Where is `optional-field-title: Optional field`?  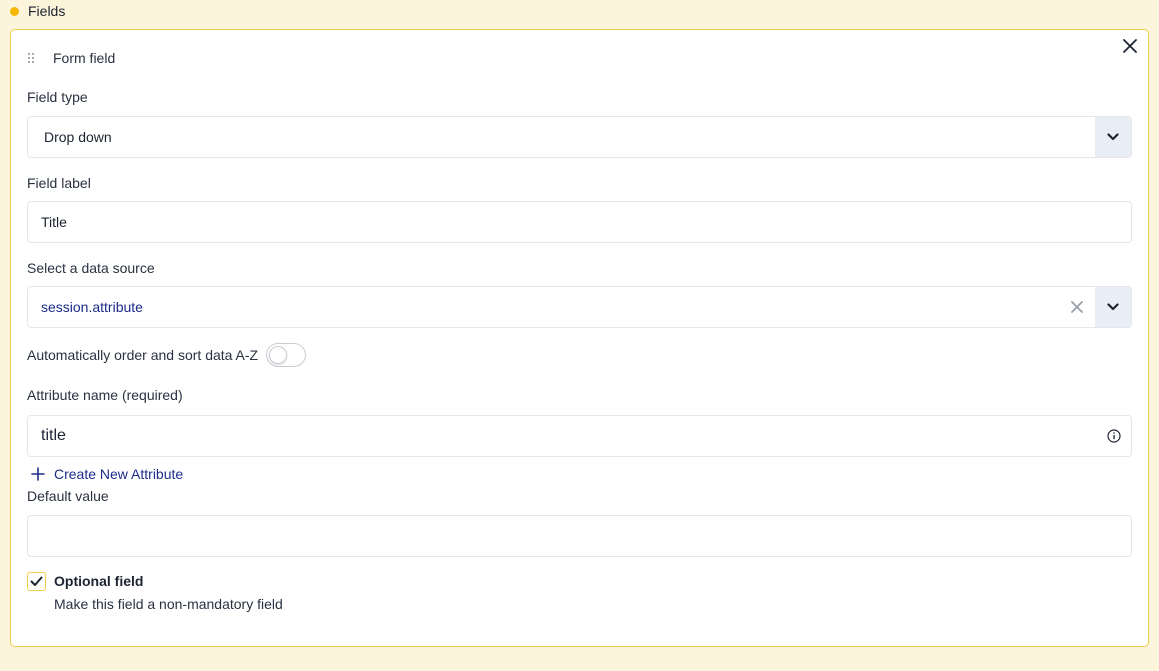 optional-field-title: Optional field is located at coordinates (99, 581).